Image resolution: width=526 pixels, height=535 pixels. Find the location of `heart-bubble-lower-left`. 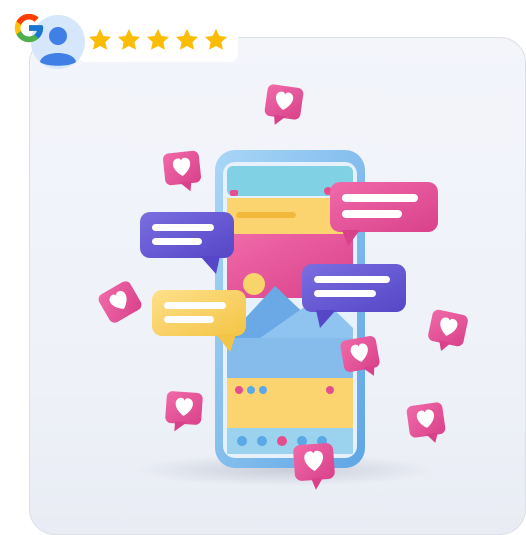

heart-bubble-lower-left is located at coordinates (184, 411).